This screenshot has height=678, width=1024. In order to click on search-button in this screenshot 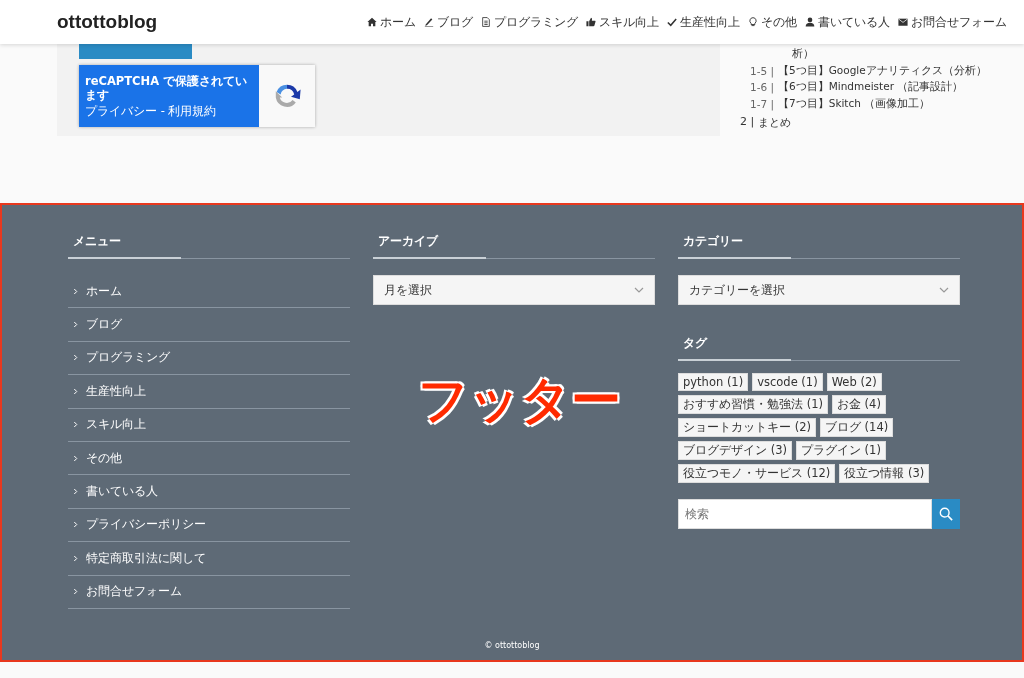, I will do `click(946, 514)`.